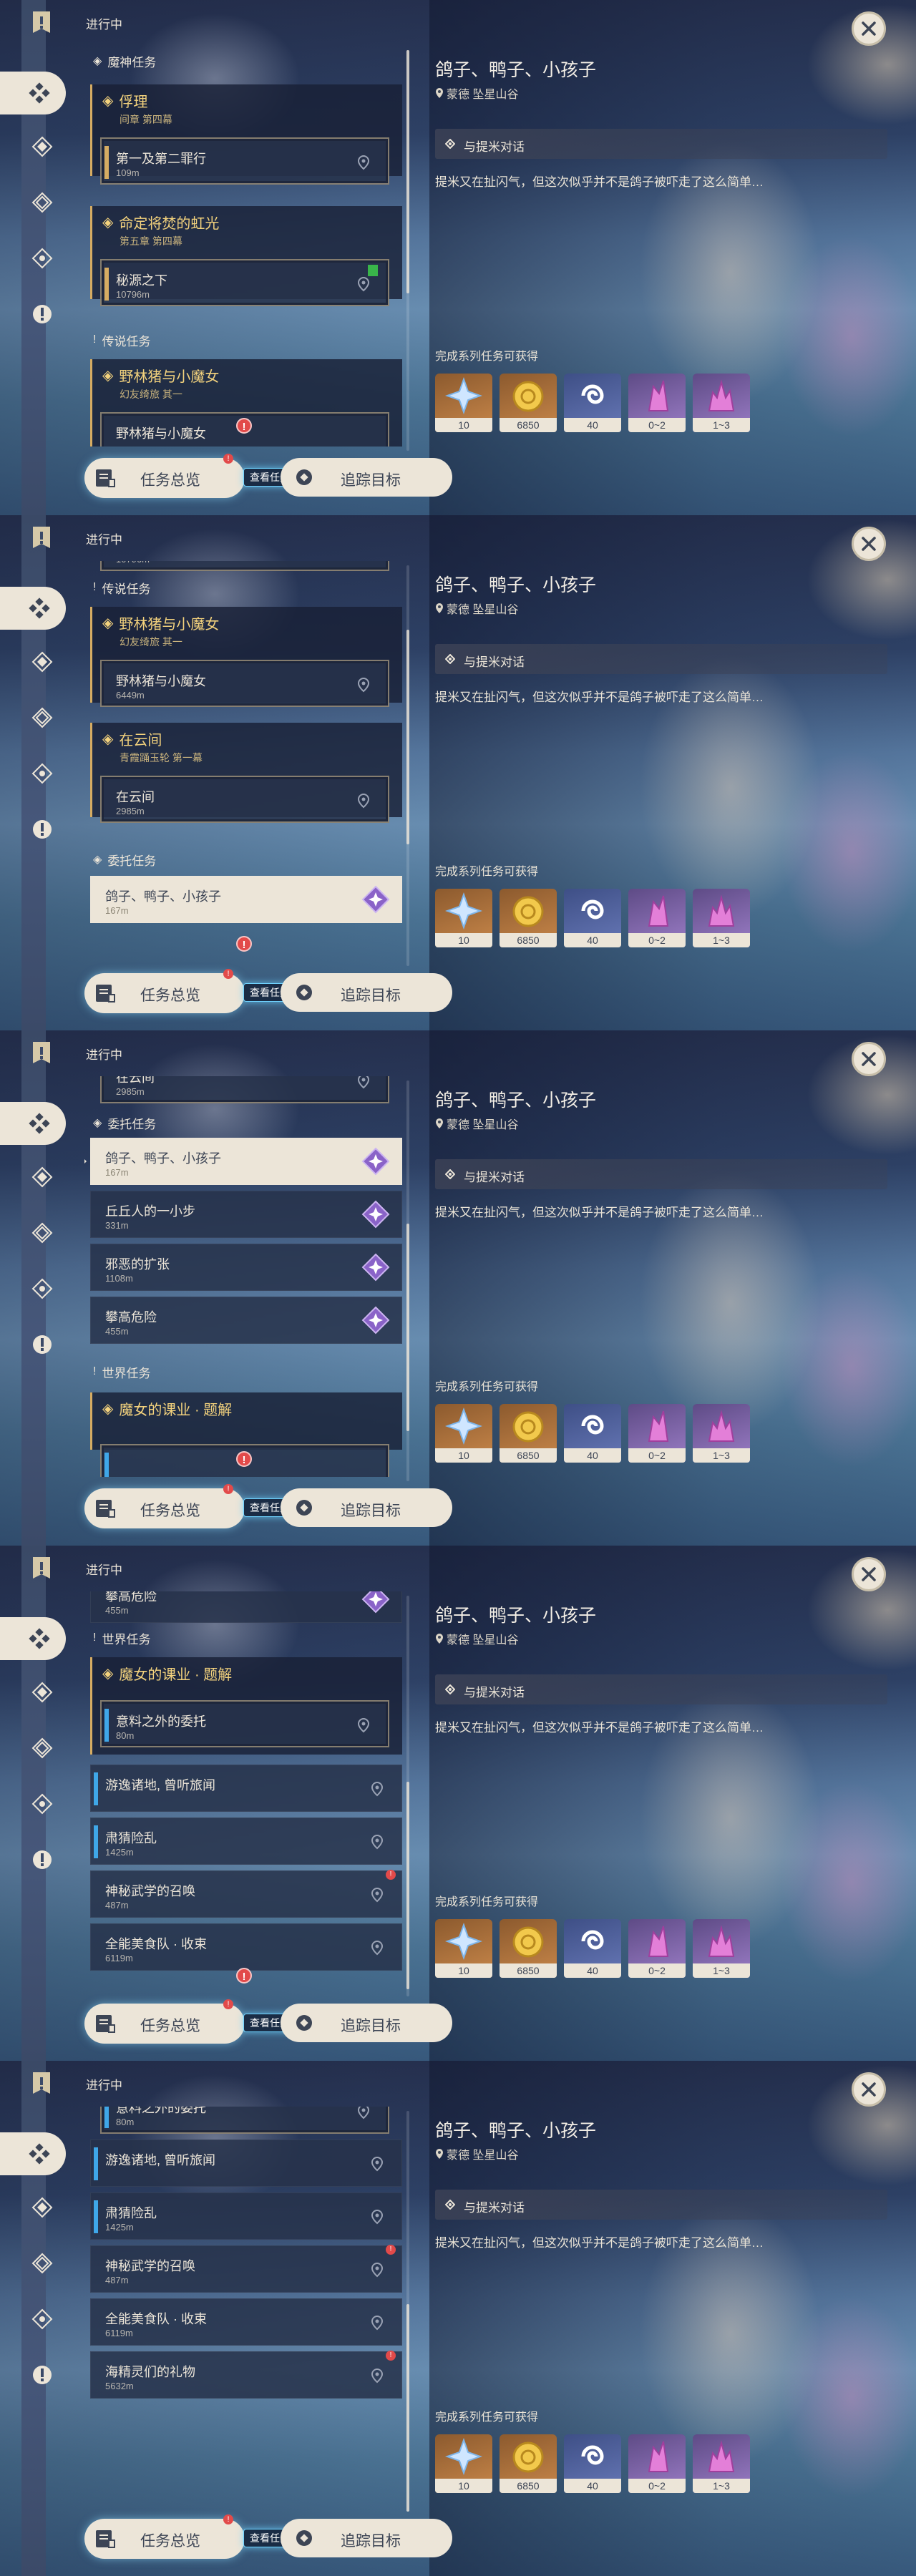  What do you see at coordinates (246, 1214) in the screenshot?
I see `quest-row: 丘丘人的一小步 331m` at bounding box center [246, 1214].